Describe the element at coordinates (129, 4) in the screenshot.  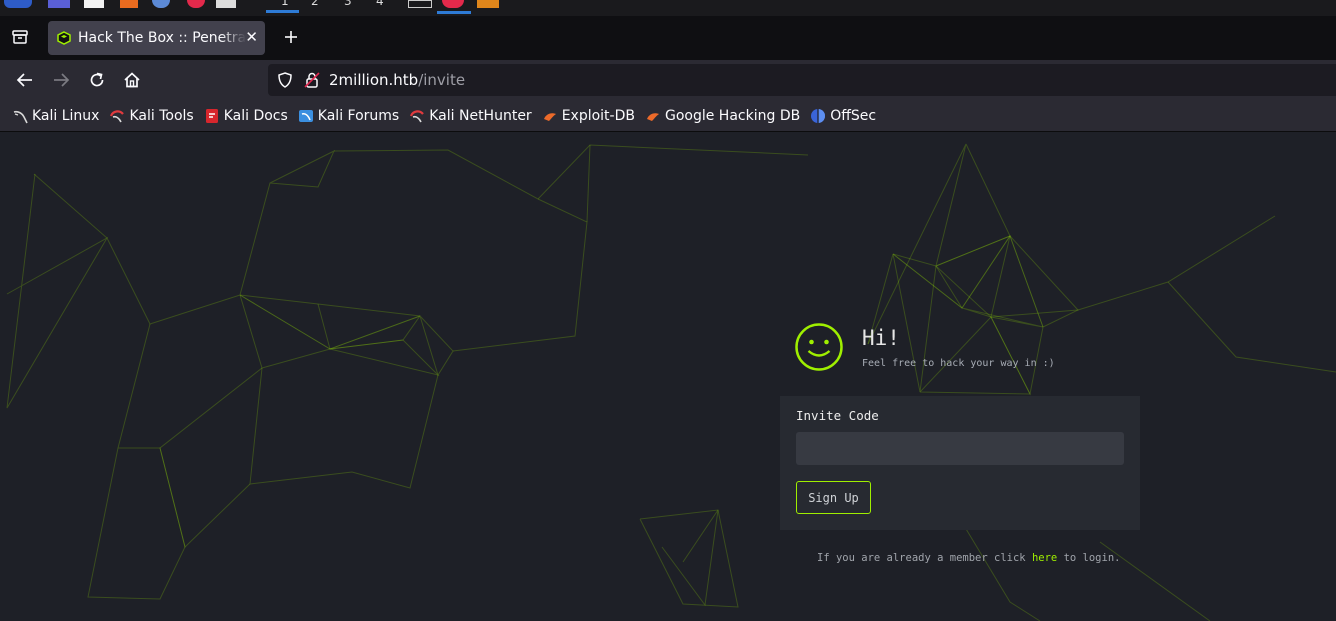
I see `burp-app-icon` at that location.